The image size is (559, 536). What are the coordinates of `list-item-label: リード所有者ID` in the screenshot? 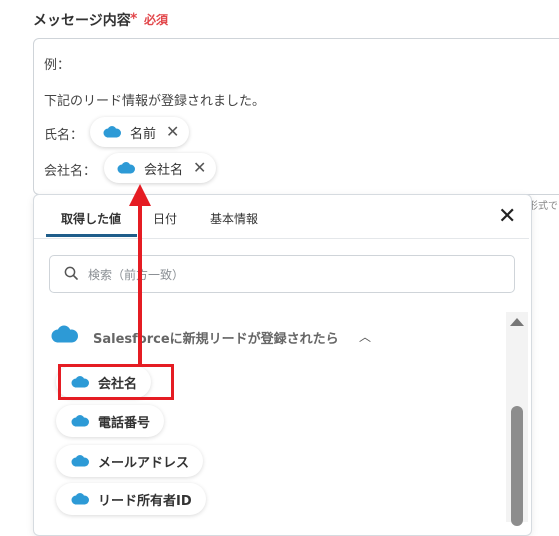 It's located at (145, 501).